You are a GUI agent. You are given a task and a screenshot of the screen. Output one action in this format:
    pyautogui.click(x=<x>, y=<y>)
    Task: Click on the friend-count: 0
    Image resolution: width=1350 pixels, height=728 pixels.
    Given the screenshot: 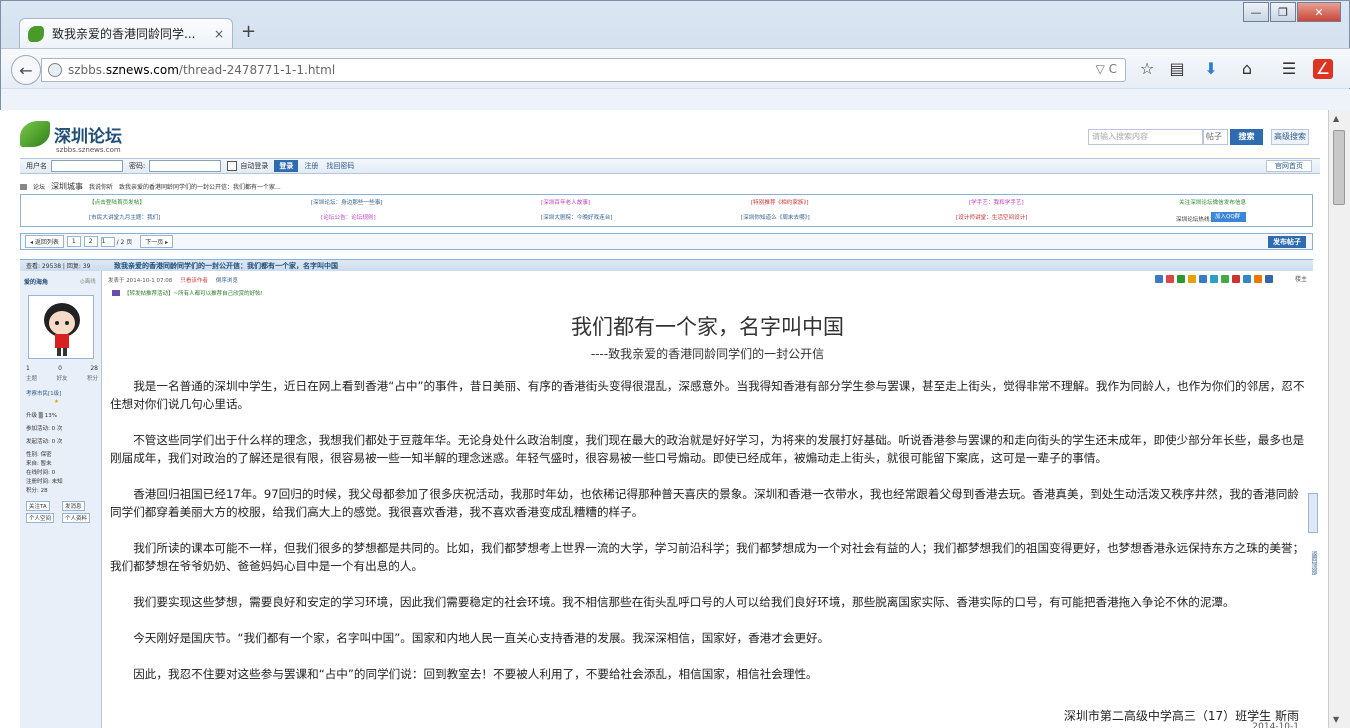 What is the action you would take?
    pyautogui.click(x=60, y=368)
    